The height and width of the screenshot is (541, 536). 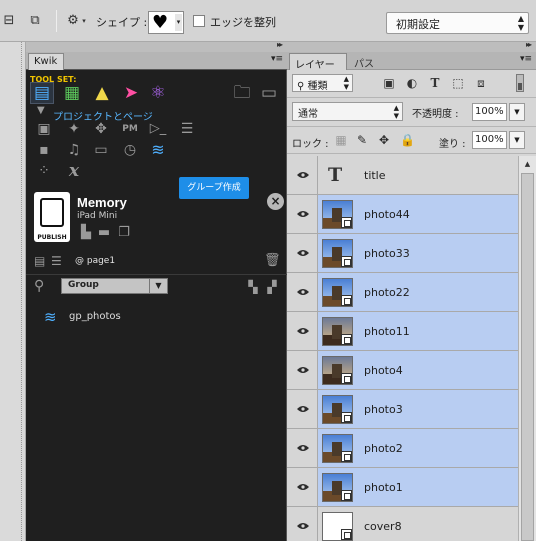 What do you see at coordinates (402, 175) in the screenshot?
I see `layer-row: Ttitle` at bounding box center [402, 175].